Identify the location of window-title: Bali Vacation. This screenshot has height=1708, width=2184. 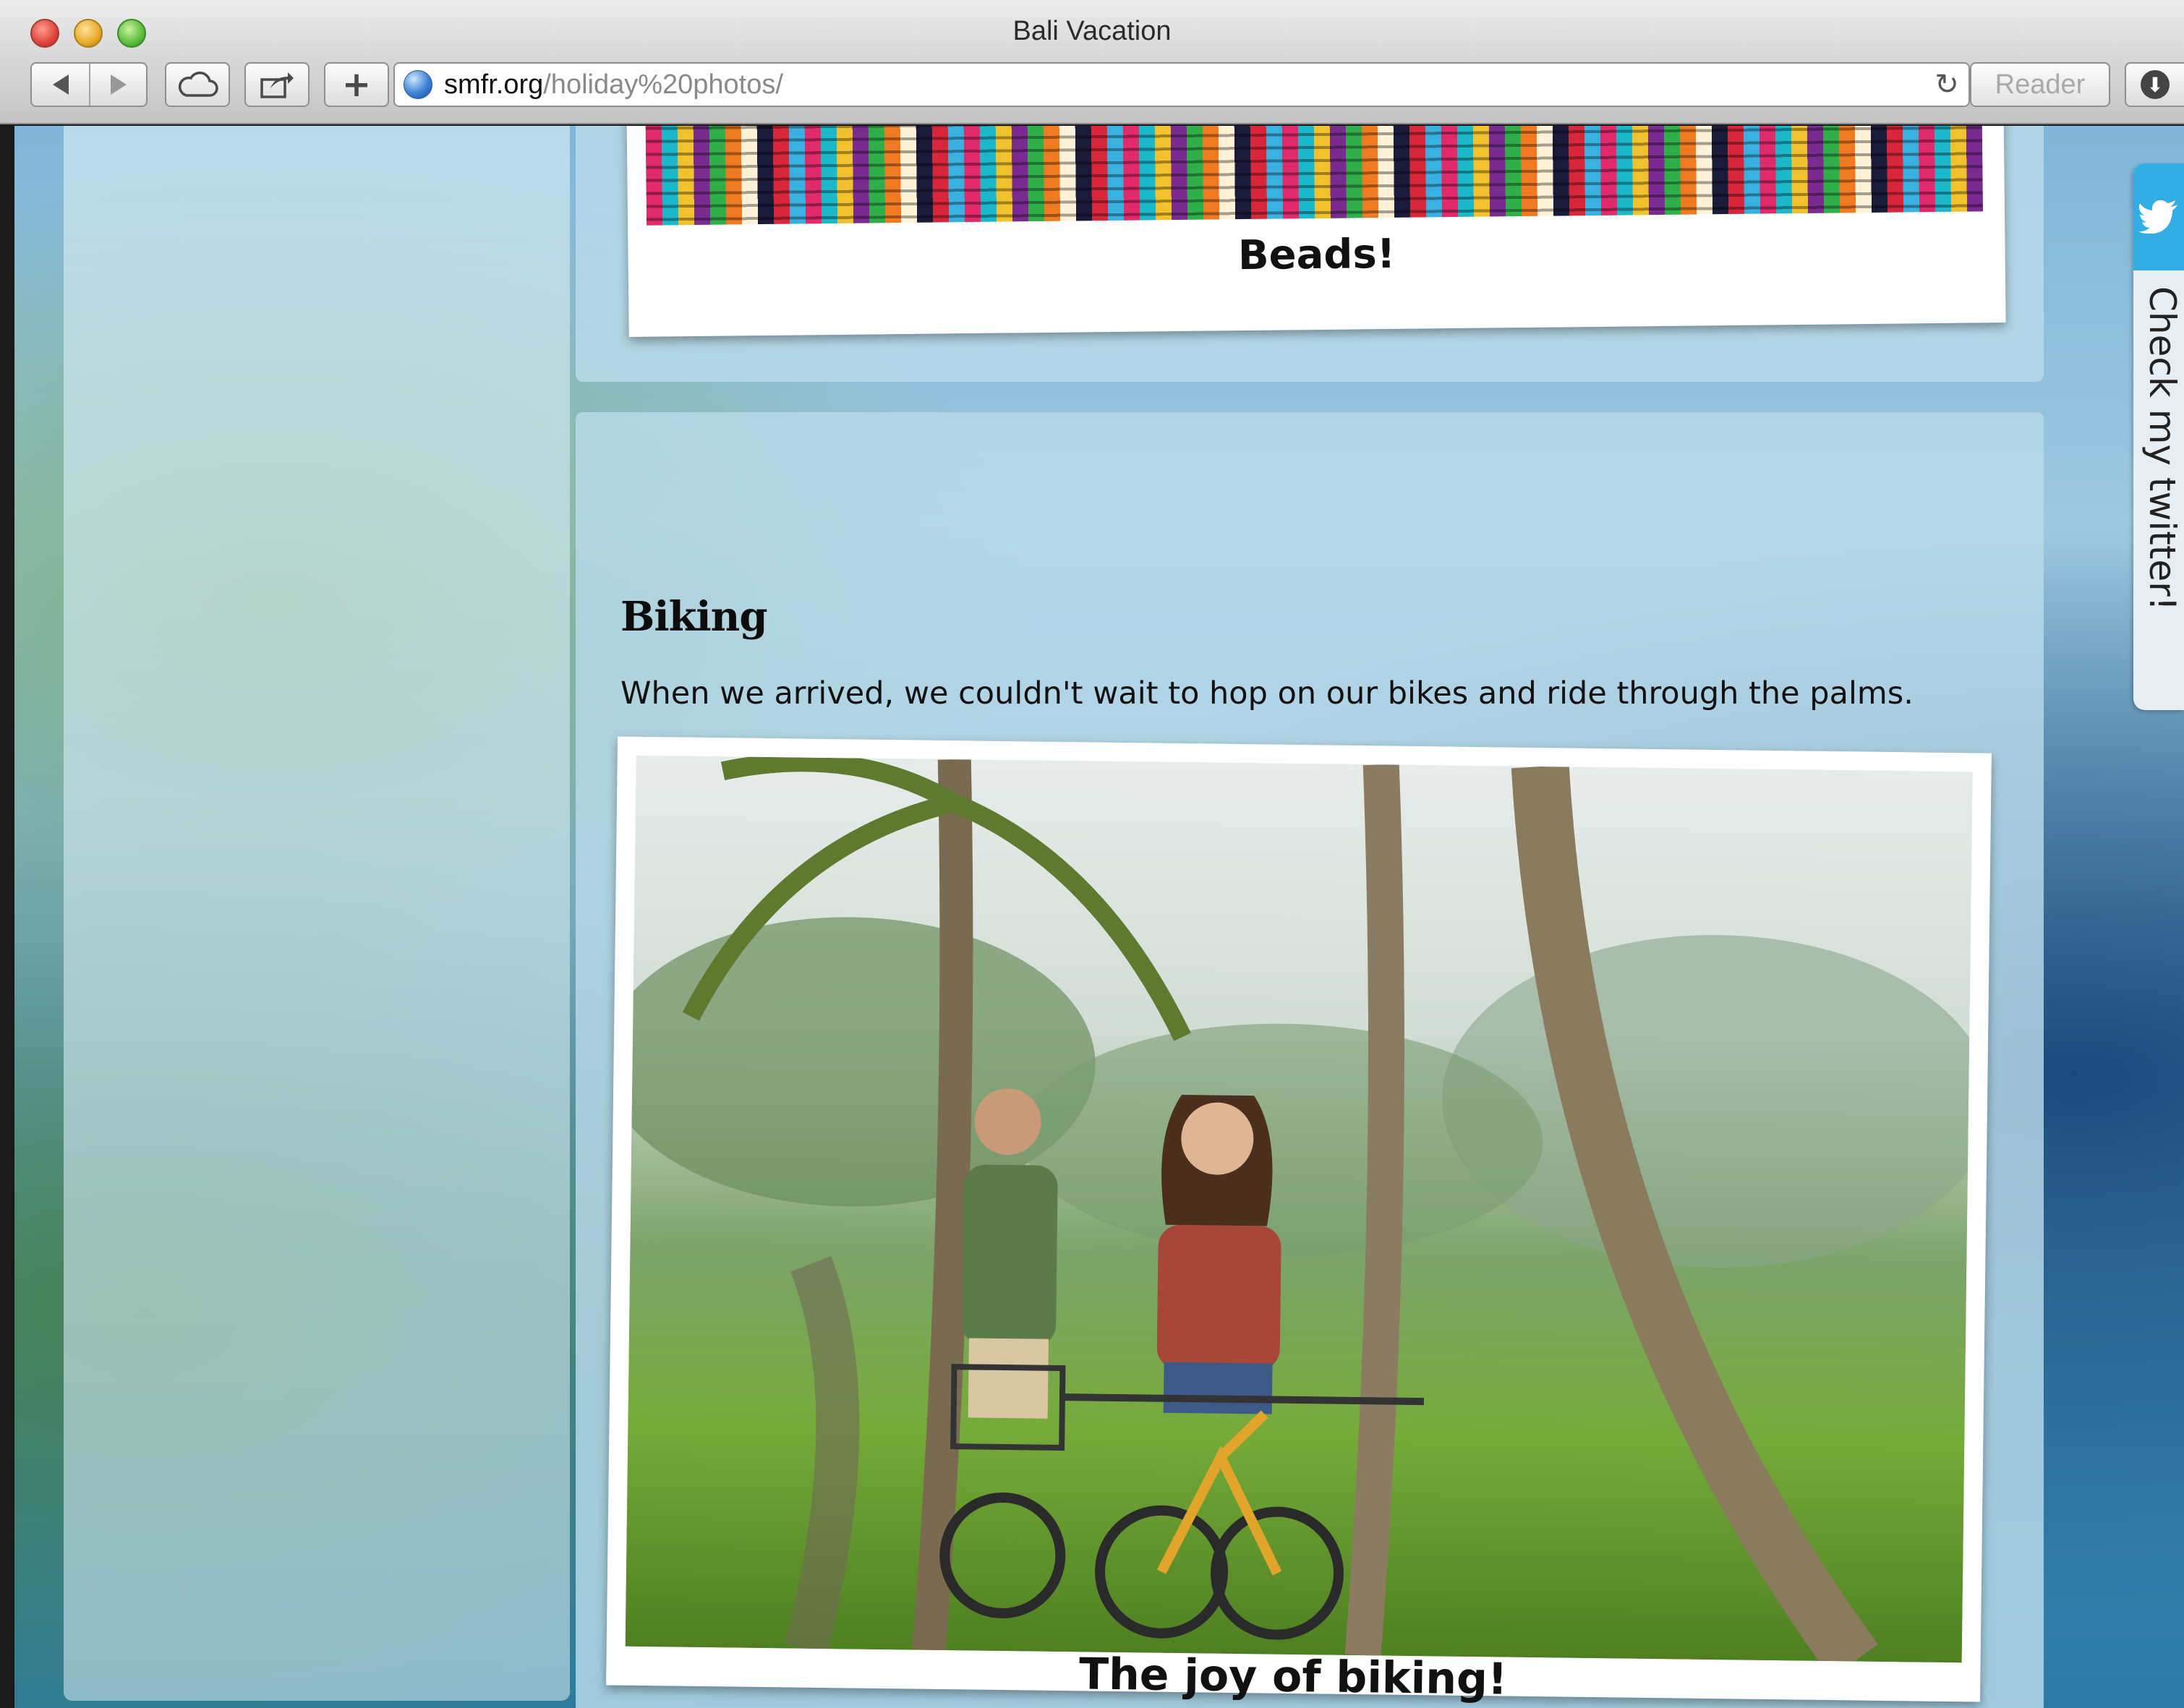
(1092, 31).